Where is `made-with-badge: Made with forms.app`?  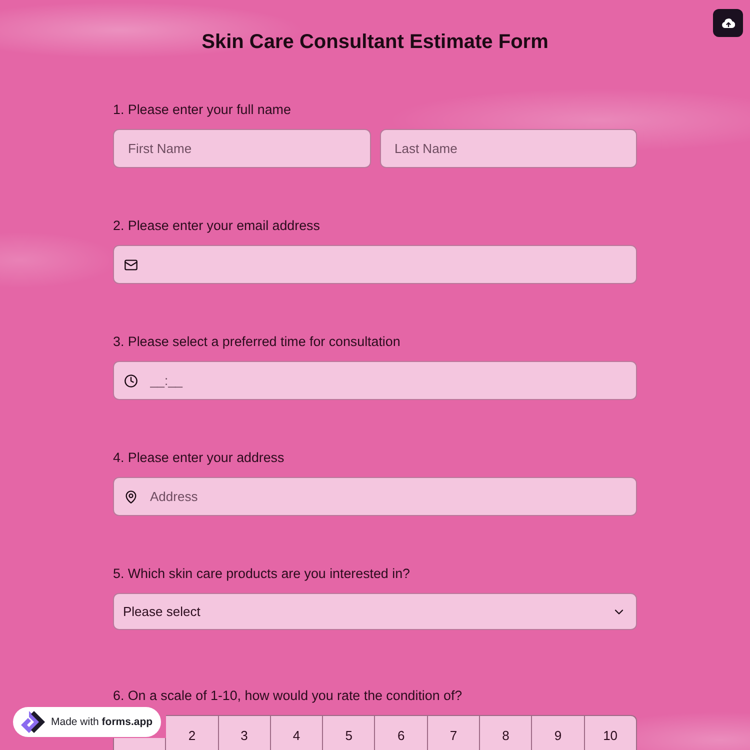 made-with-badge: Made with forms.app is located at coordinates (87, 722).